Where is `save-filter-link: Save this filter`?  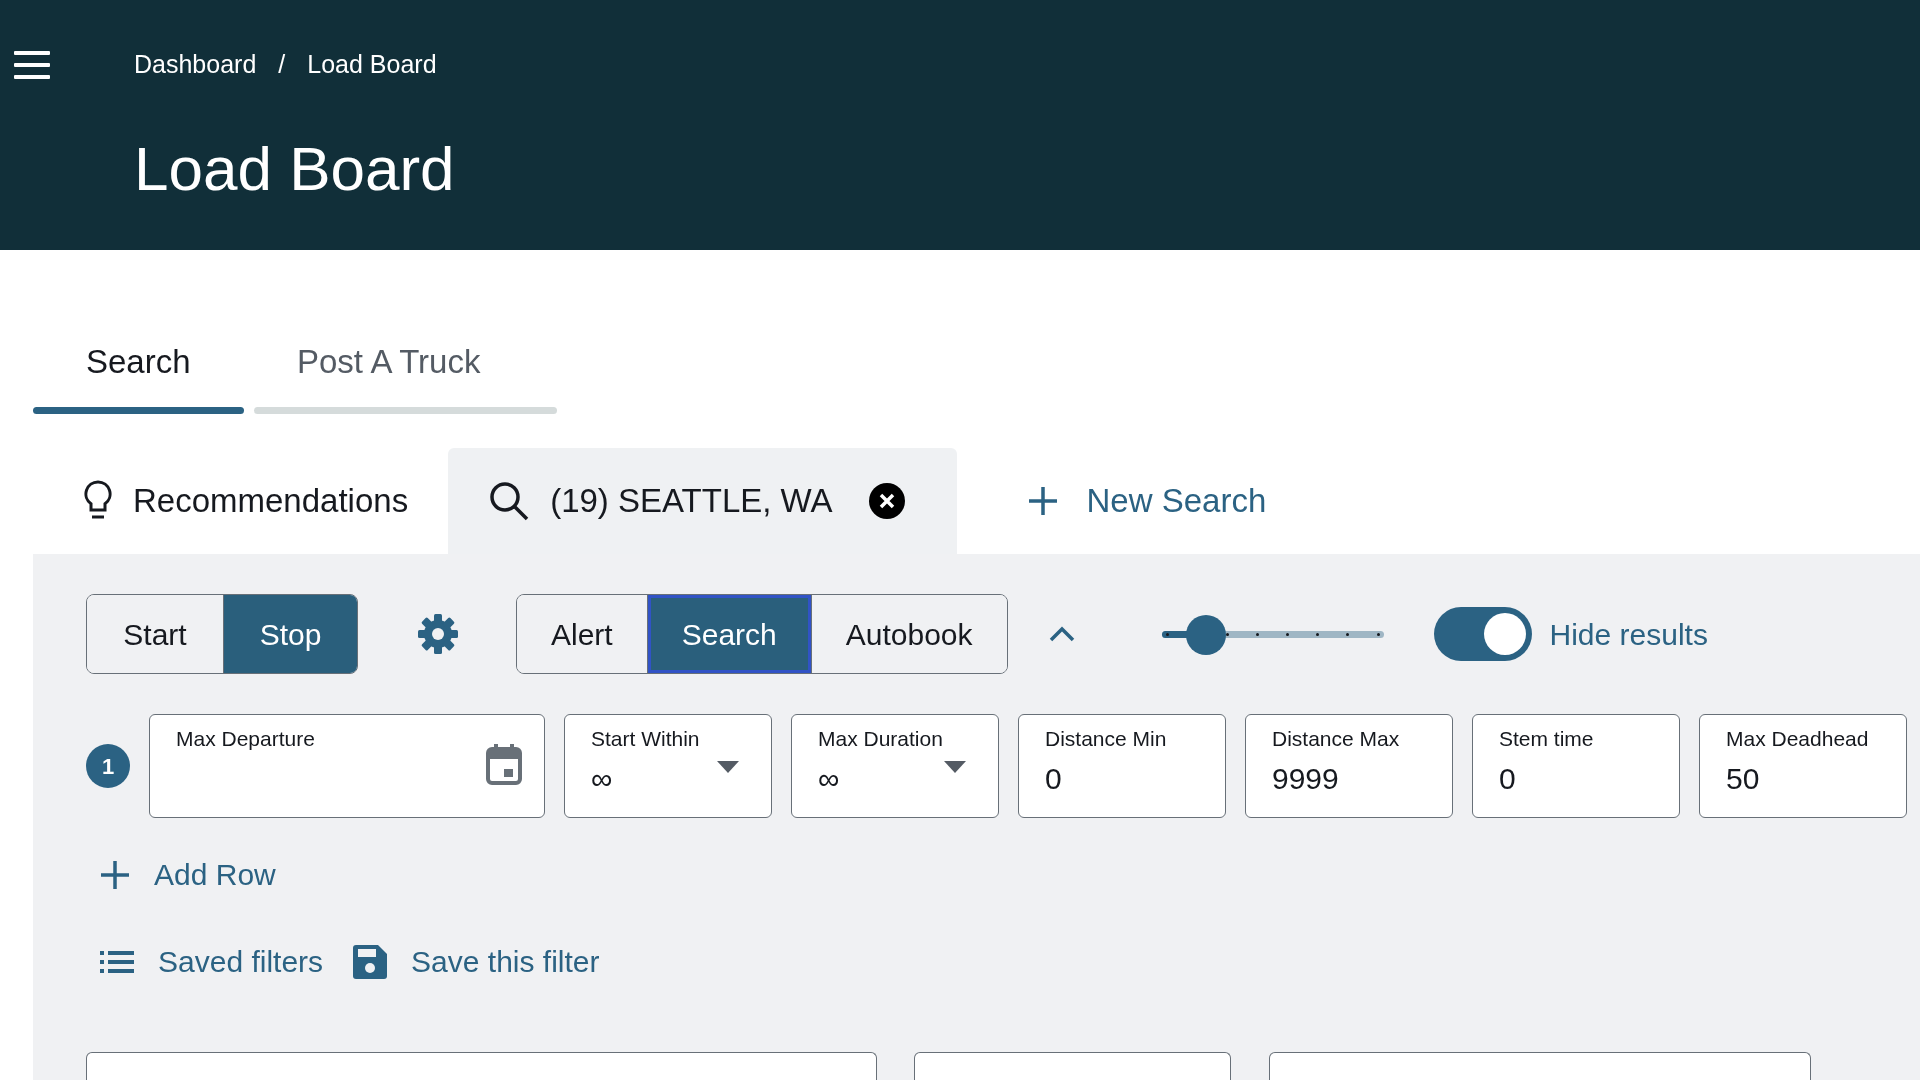 save-filter-link: Save this filter is located at coordinates (476, 961).